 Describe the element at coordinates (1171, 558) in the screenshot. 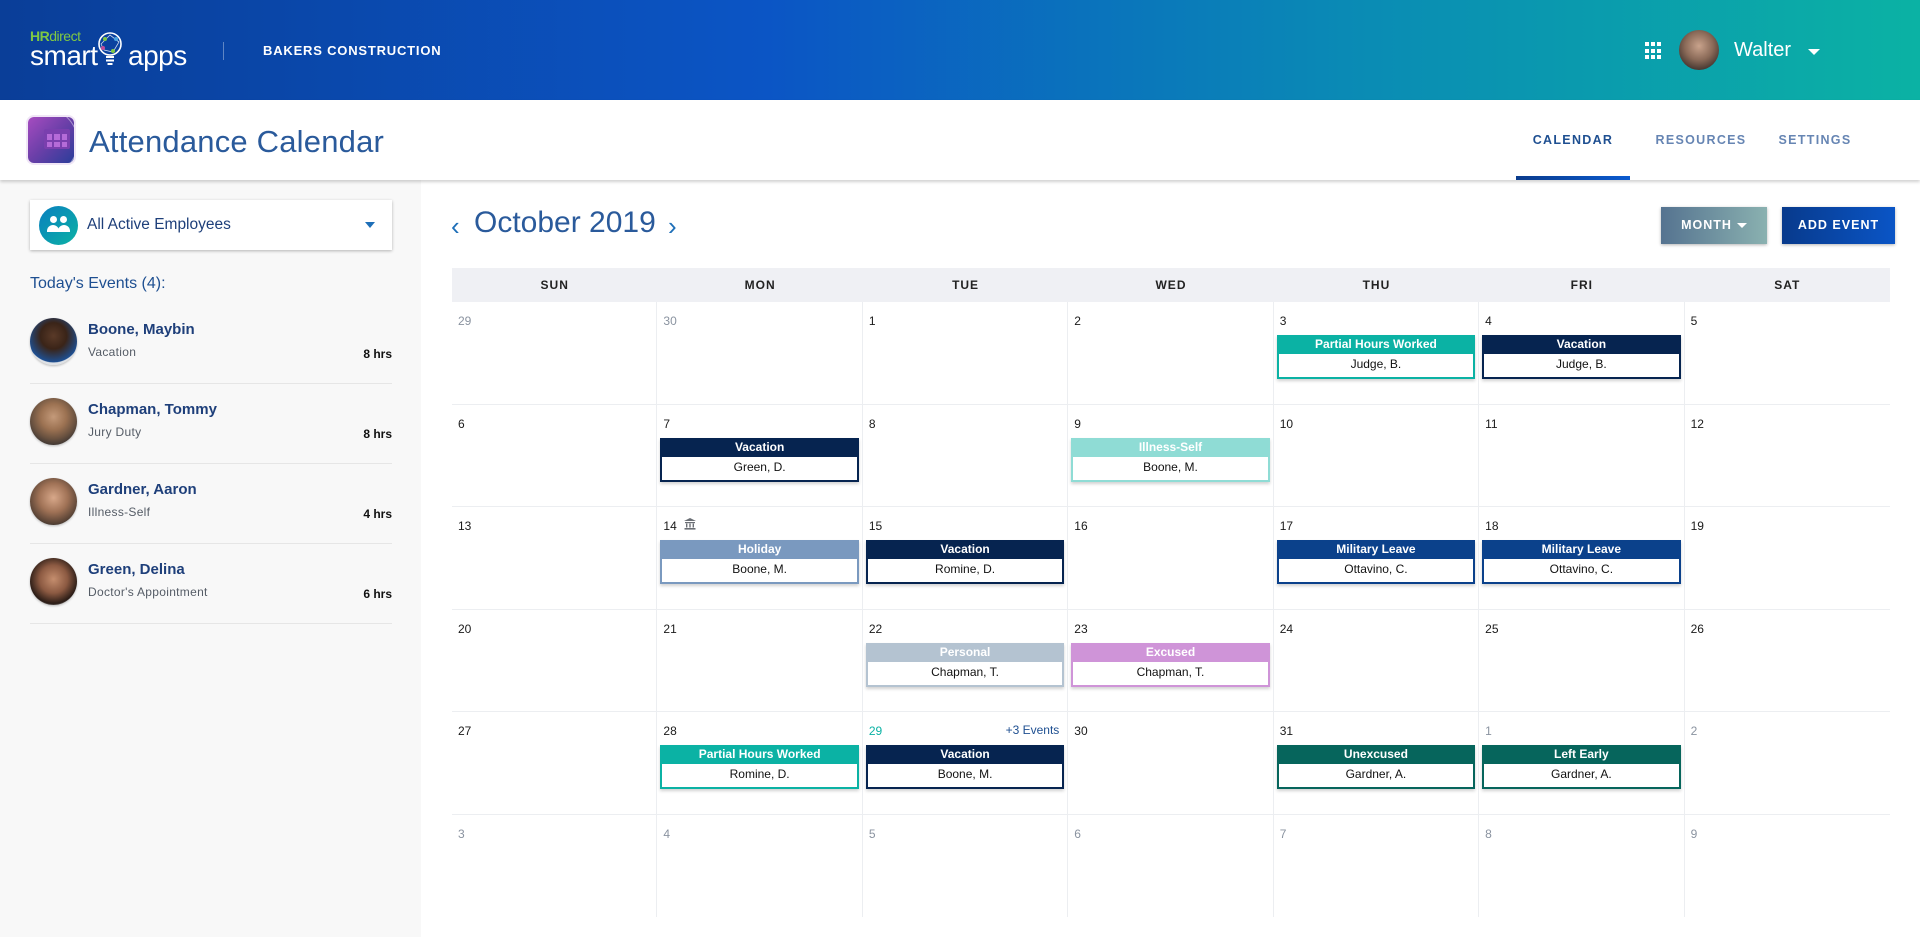

I see `day-cell: 16` at that location.